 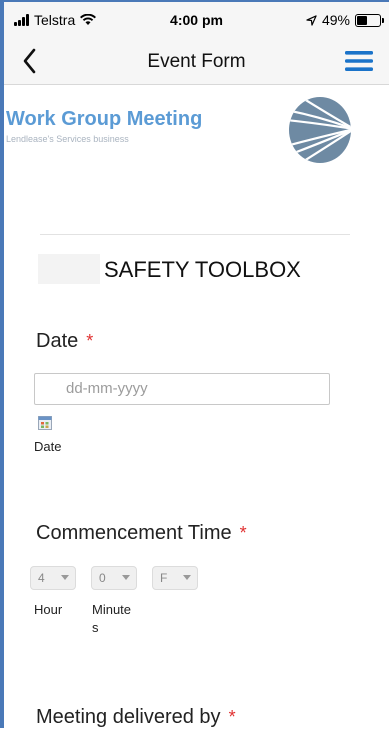 I want to click on page-title: Event Form, so click(x=196, y=61).